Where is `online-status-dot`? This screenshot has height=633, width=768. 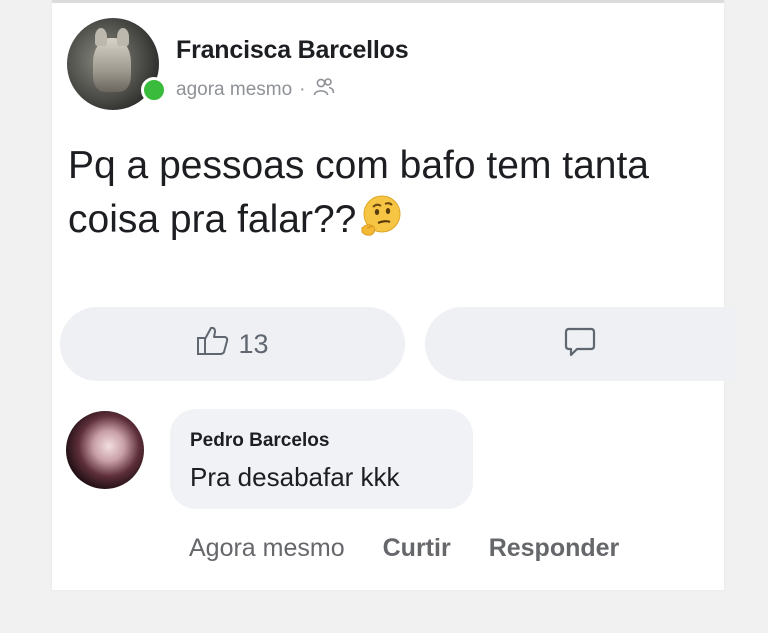
online-status-dot is located at coordinates (154, 90).